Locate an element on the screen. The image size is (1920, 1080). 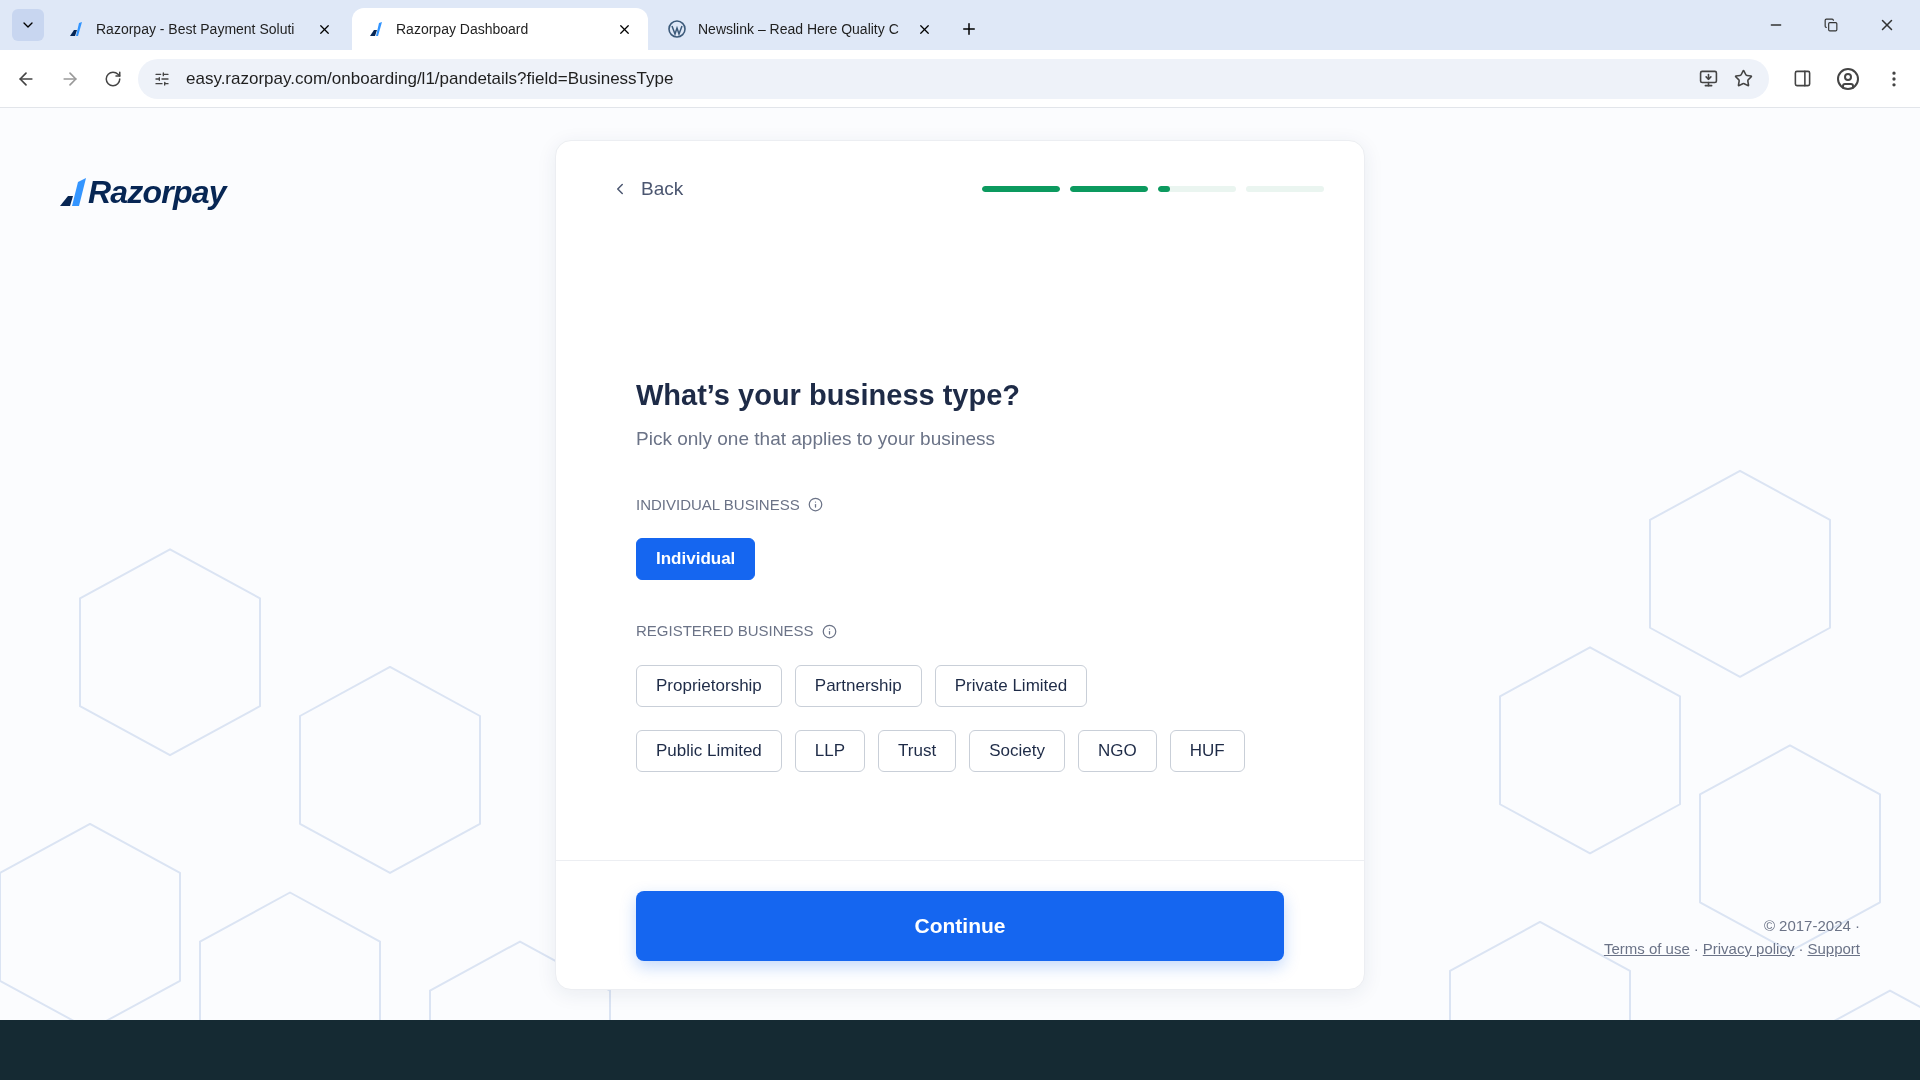
section-label: INDIVIDUAL BUSINESS is located at coordinates (718, 504).